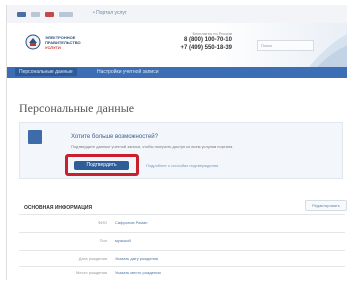  Describe the element at coordinates (46, 72) in the screenshot. I see `nav-item-personal-data: Персональные данные` at that location.